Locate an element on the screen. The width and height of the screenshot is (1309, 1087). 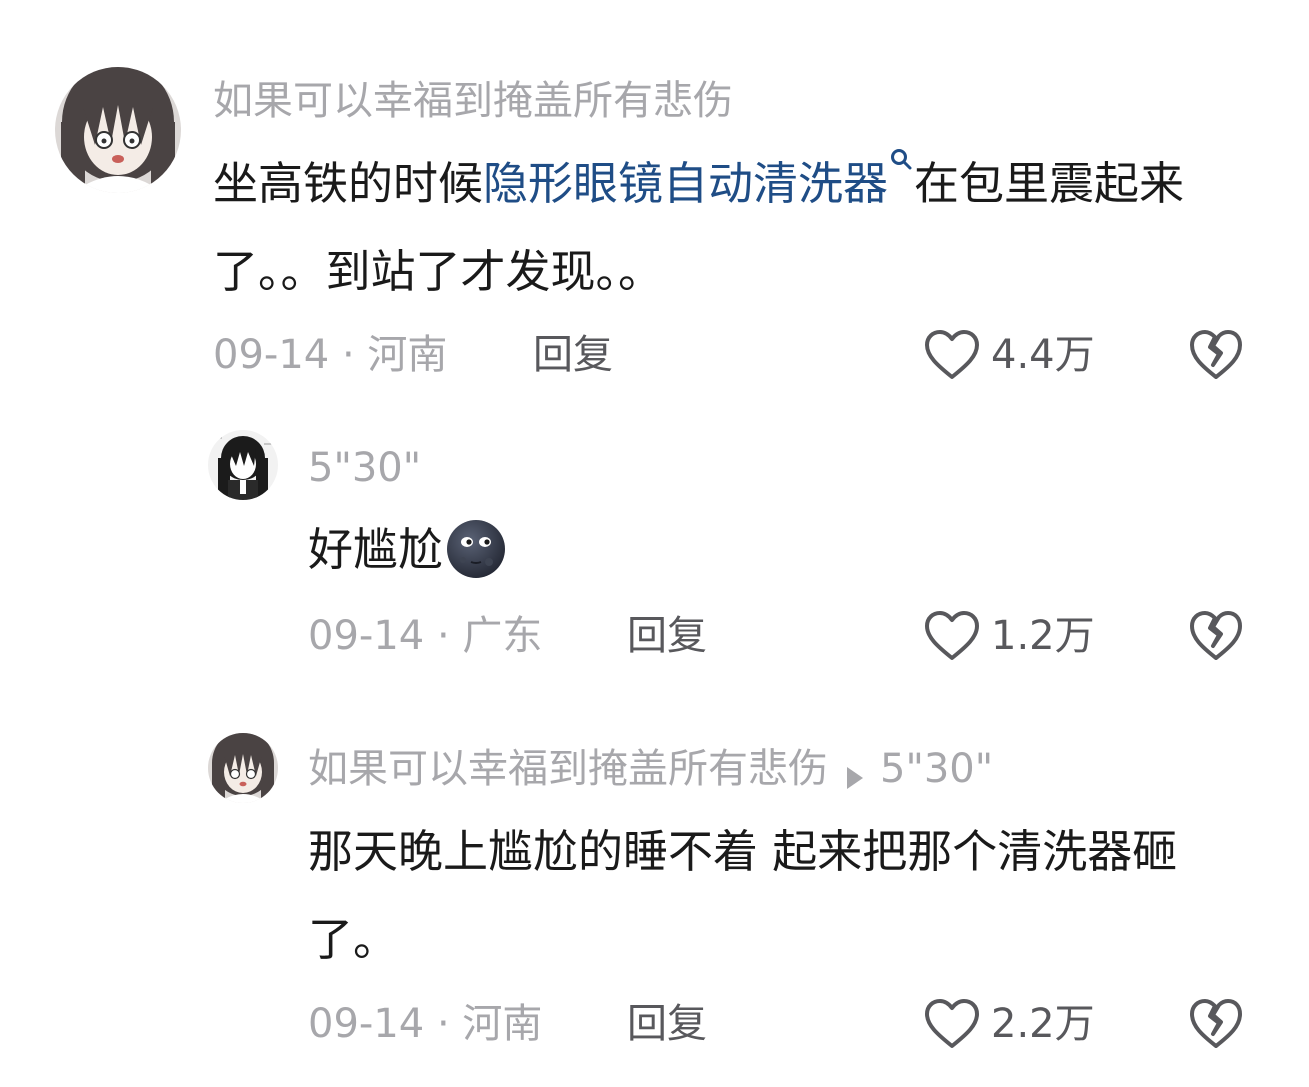
comment-location: 河南 is located at coordinates (407, 355).